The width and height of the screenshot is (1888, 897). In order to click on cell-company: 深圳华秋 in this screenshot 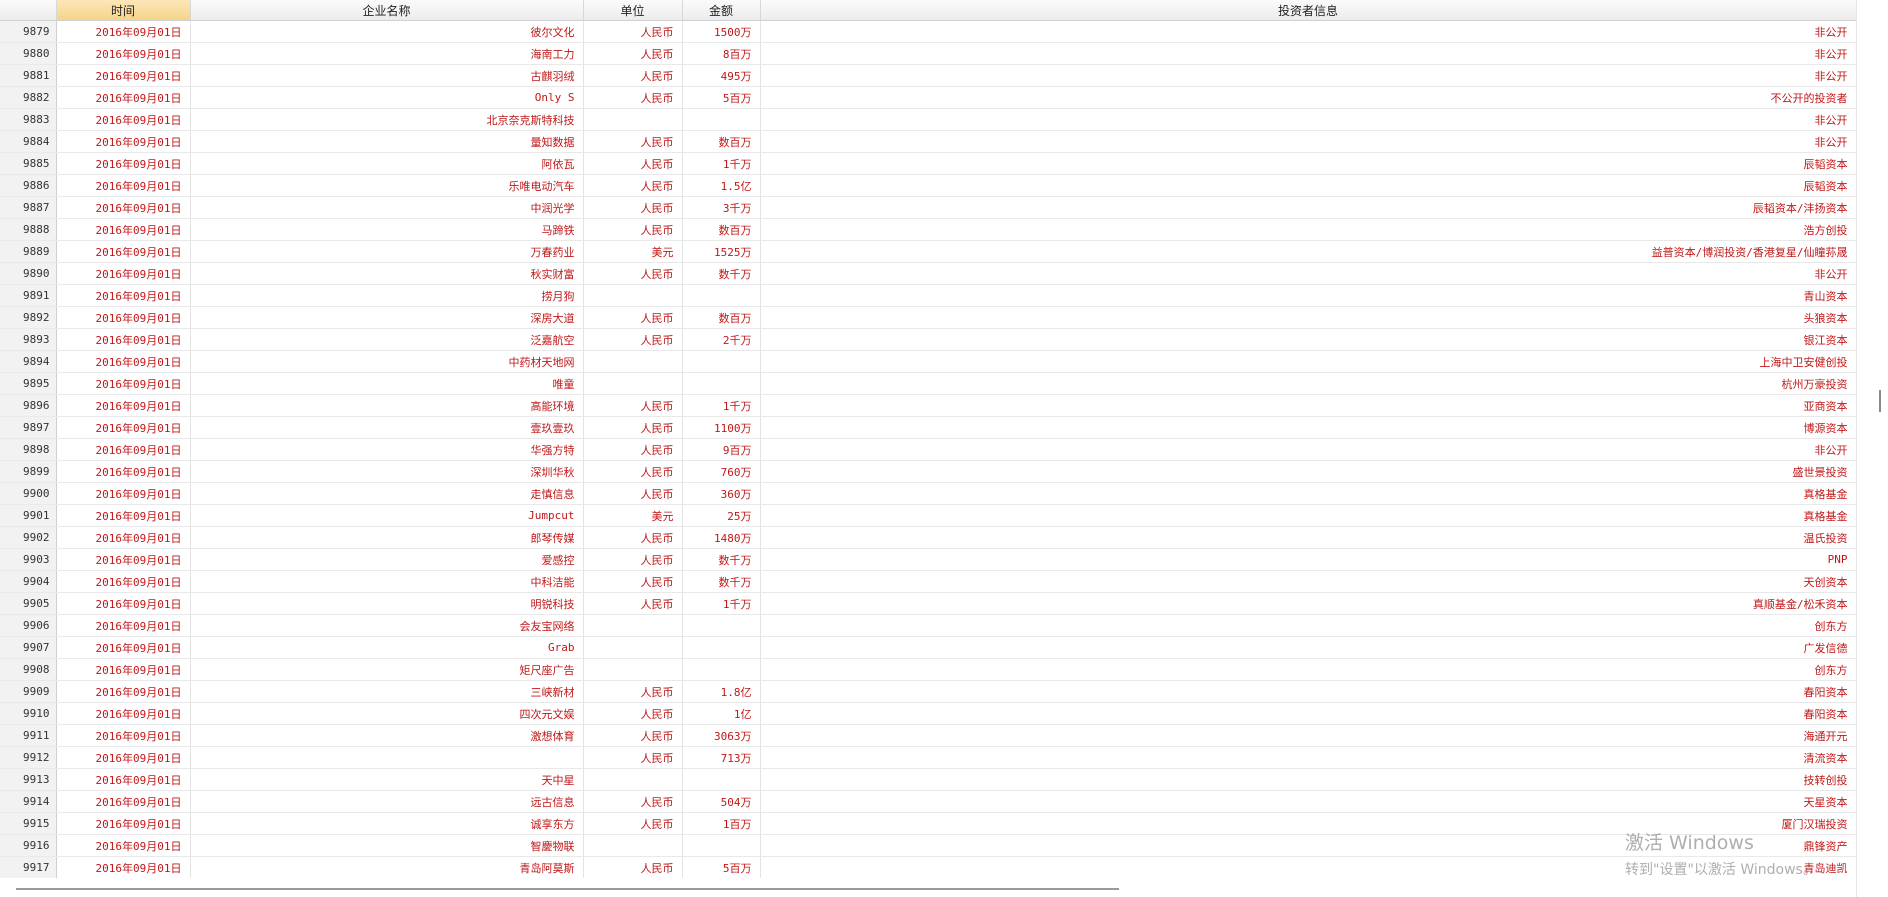, I will do `click(387, 471)`.